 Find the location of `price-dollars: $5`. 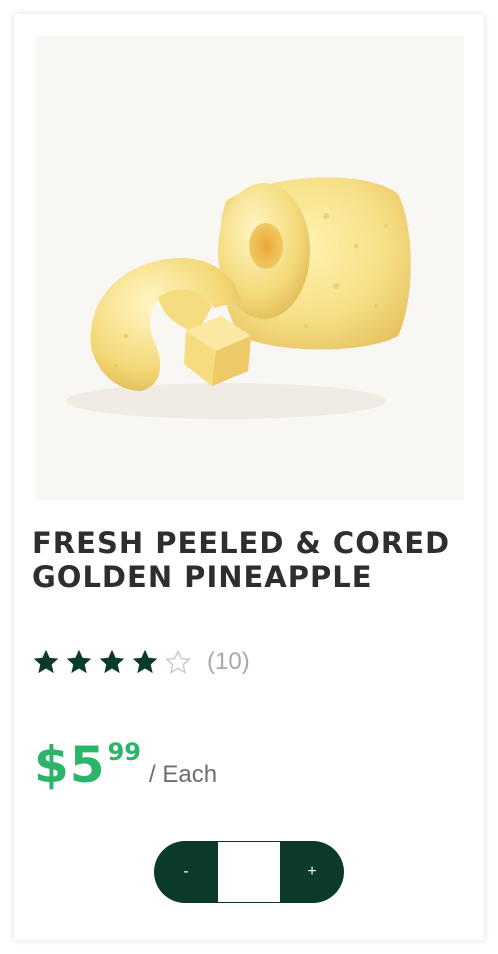

price-dollars: $5 is located at coordinates (70, 765).